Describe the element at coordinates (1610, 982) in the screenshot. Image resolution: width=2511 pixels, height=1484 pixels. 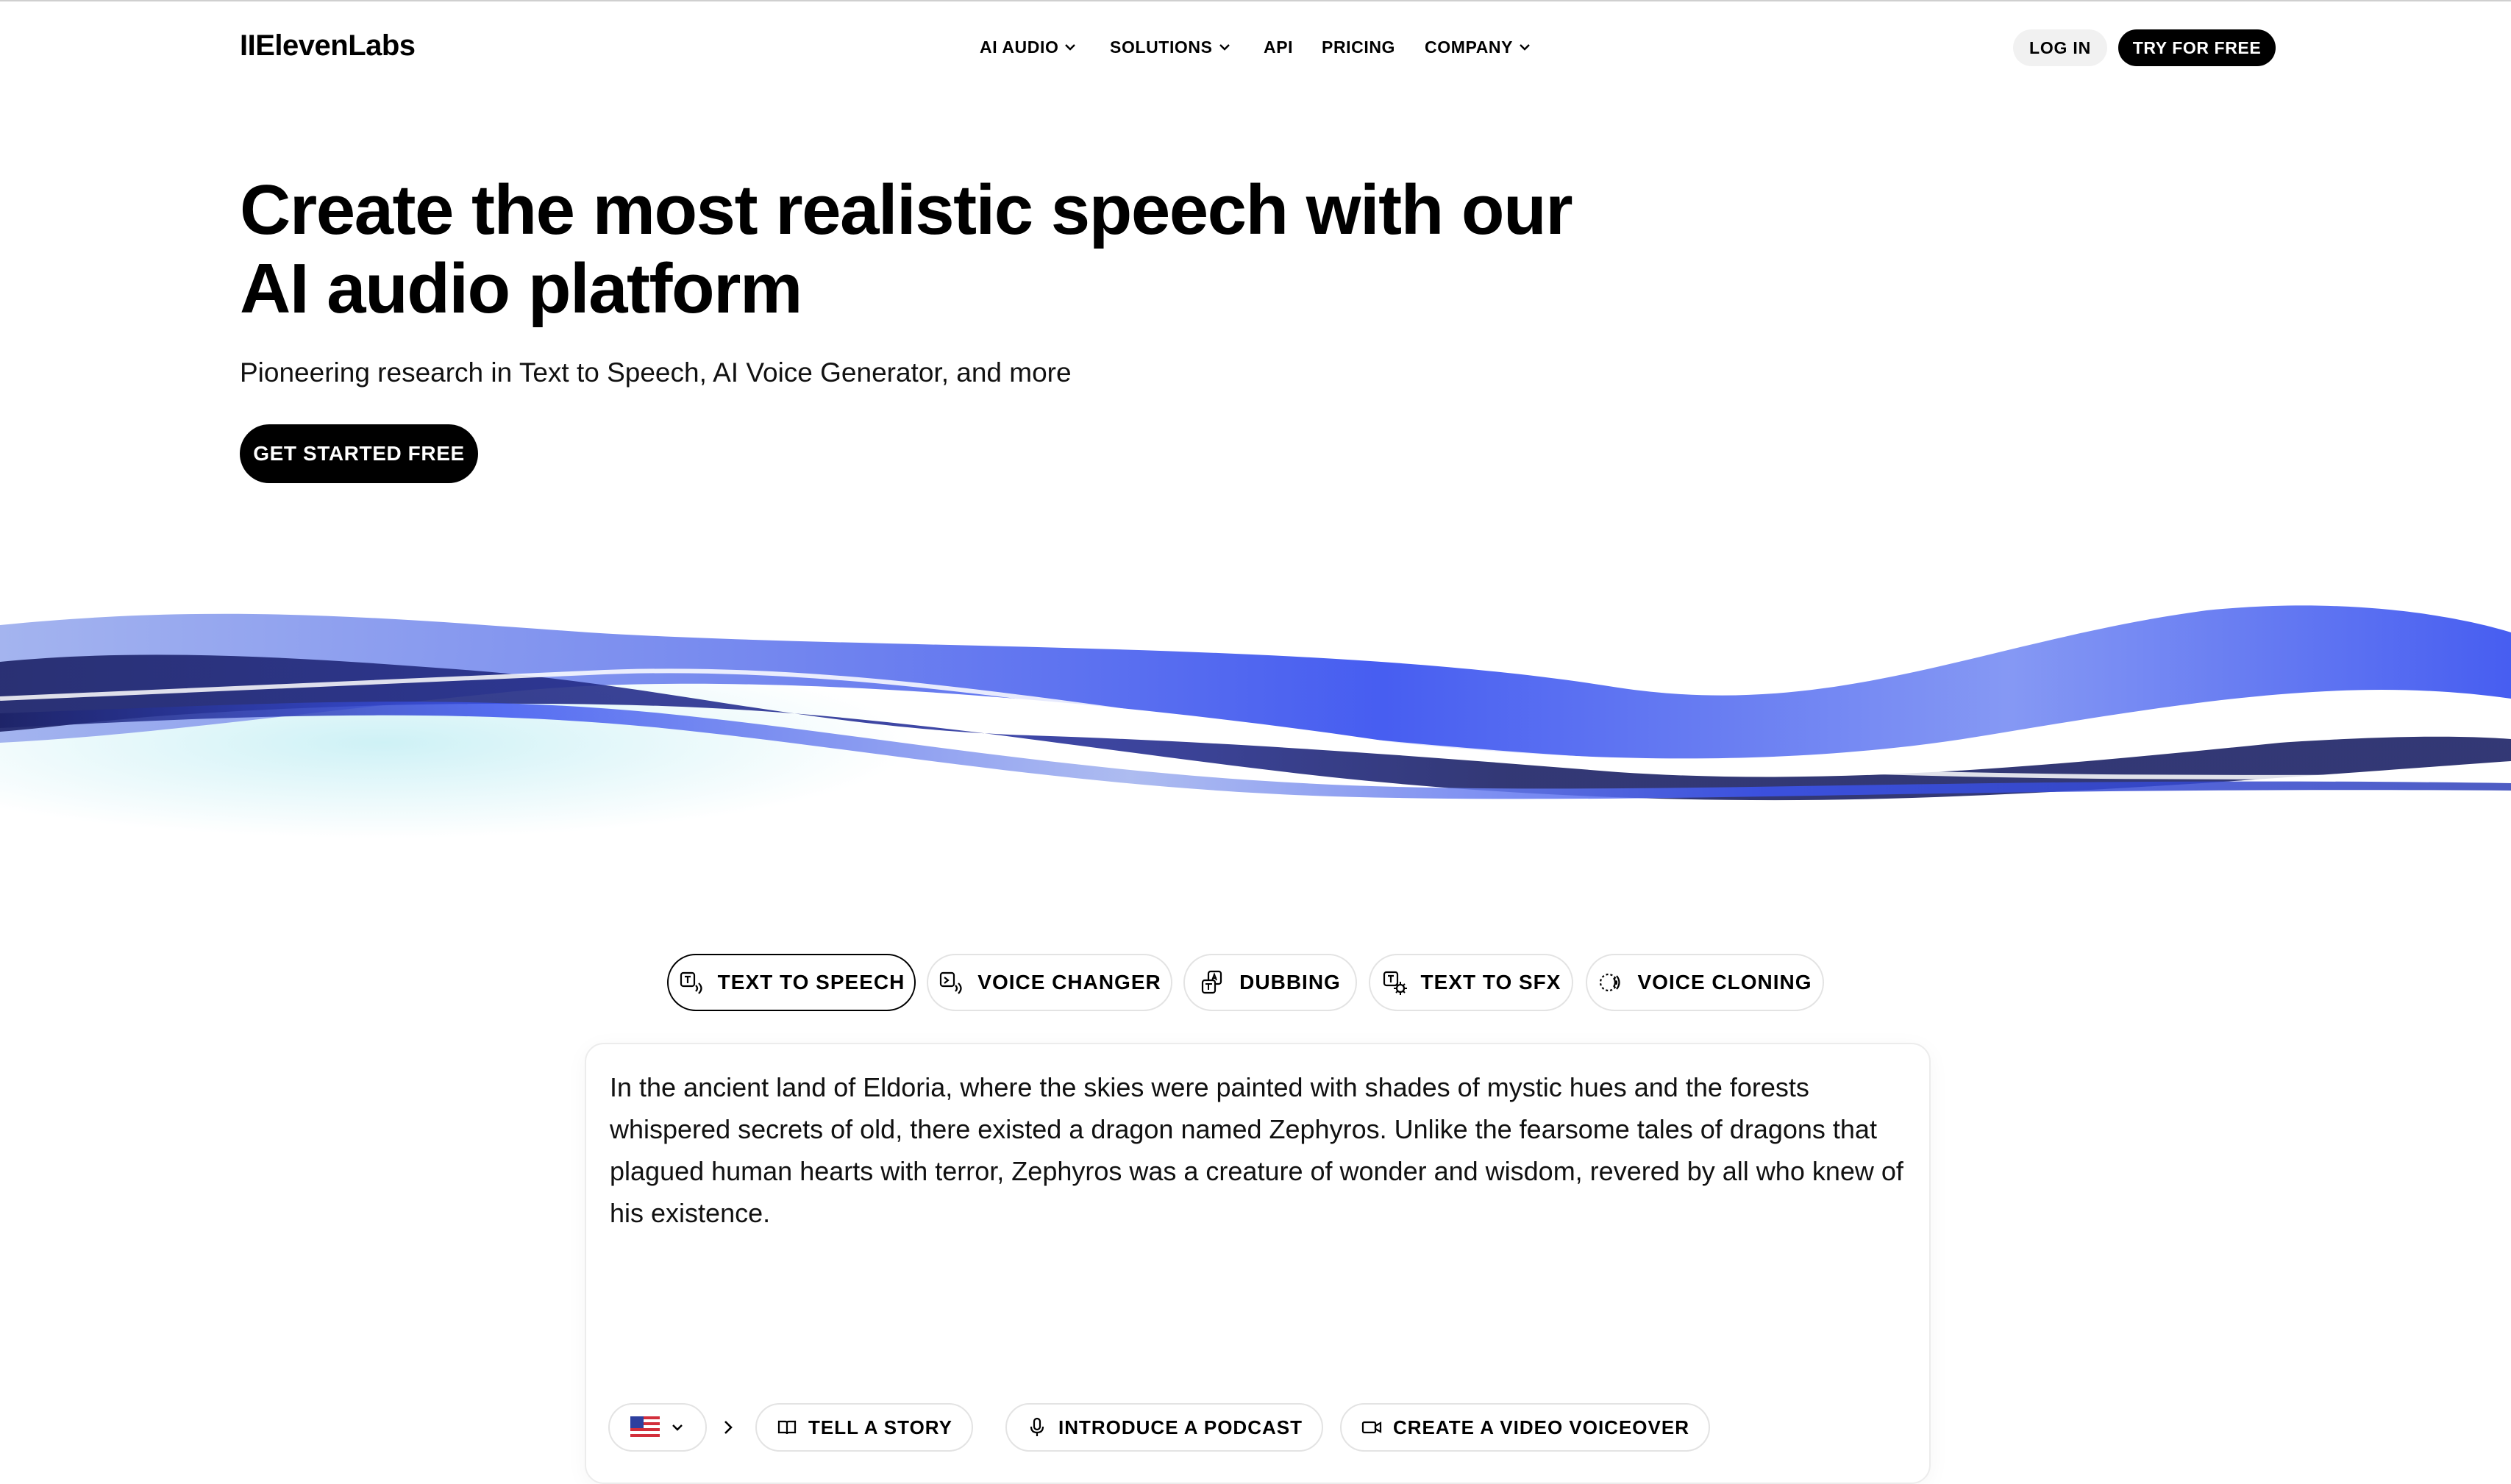
I see `voice-cloning-icon` at that location.